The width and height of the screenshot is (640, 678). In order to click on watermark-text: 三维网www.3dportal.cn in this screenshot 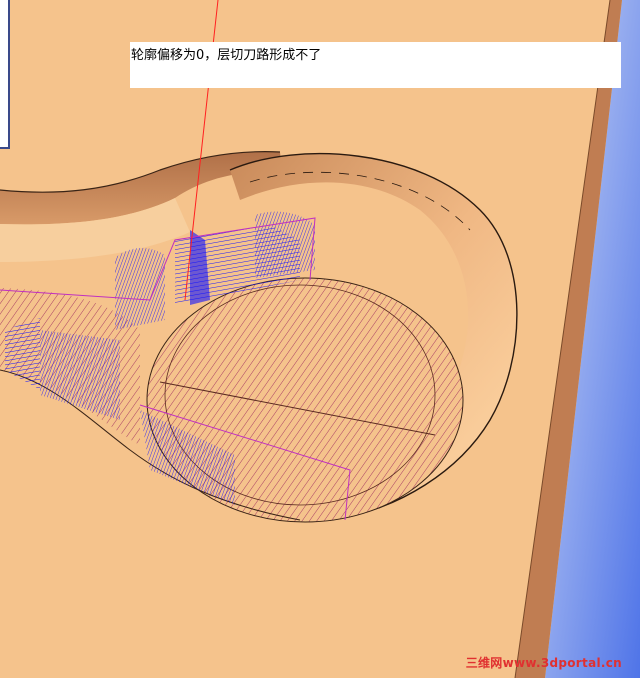, I will do `click(543, 663)`.